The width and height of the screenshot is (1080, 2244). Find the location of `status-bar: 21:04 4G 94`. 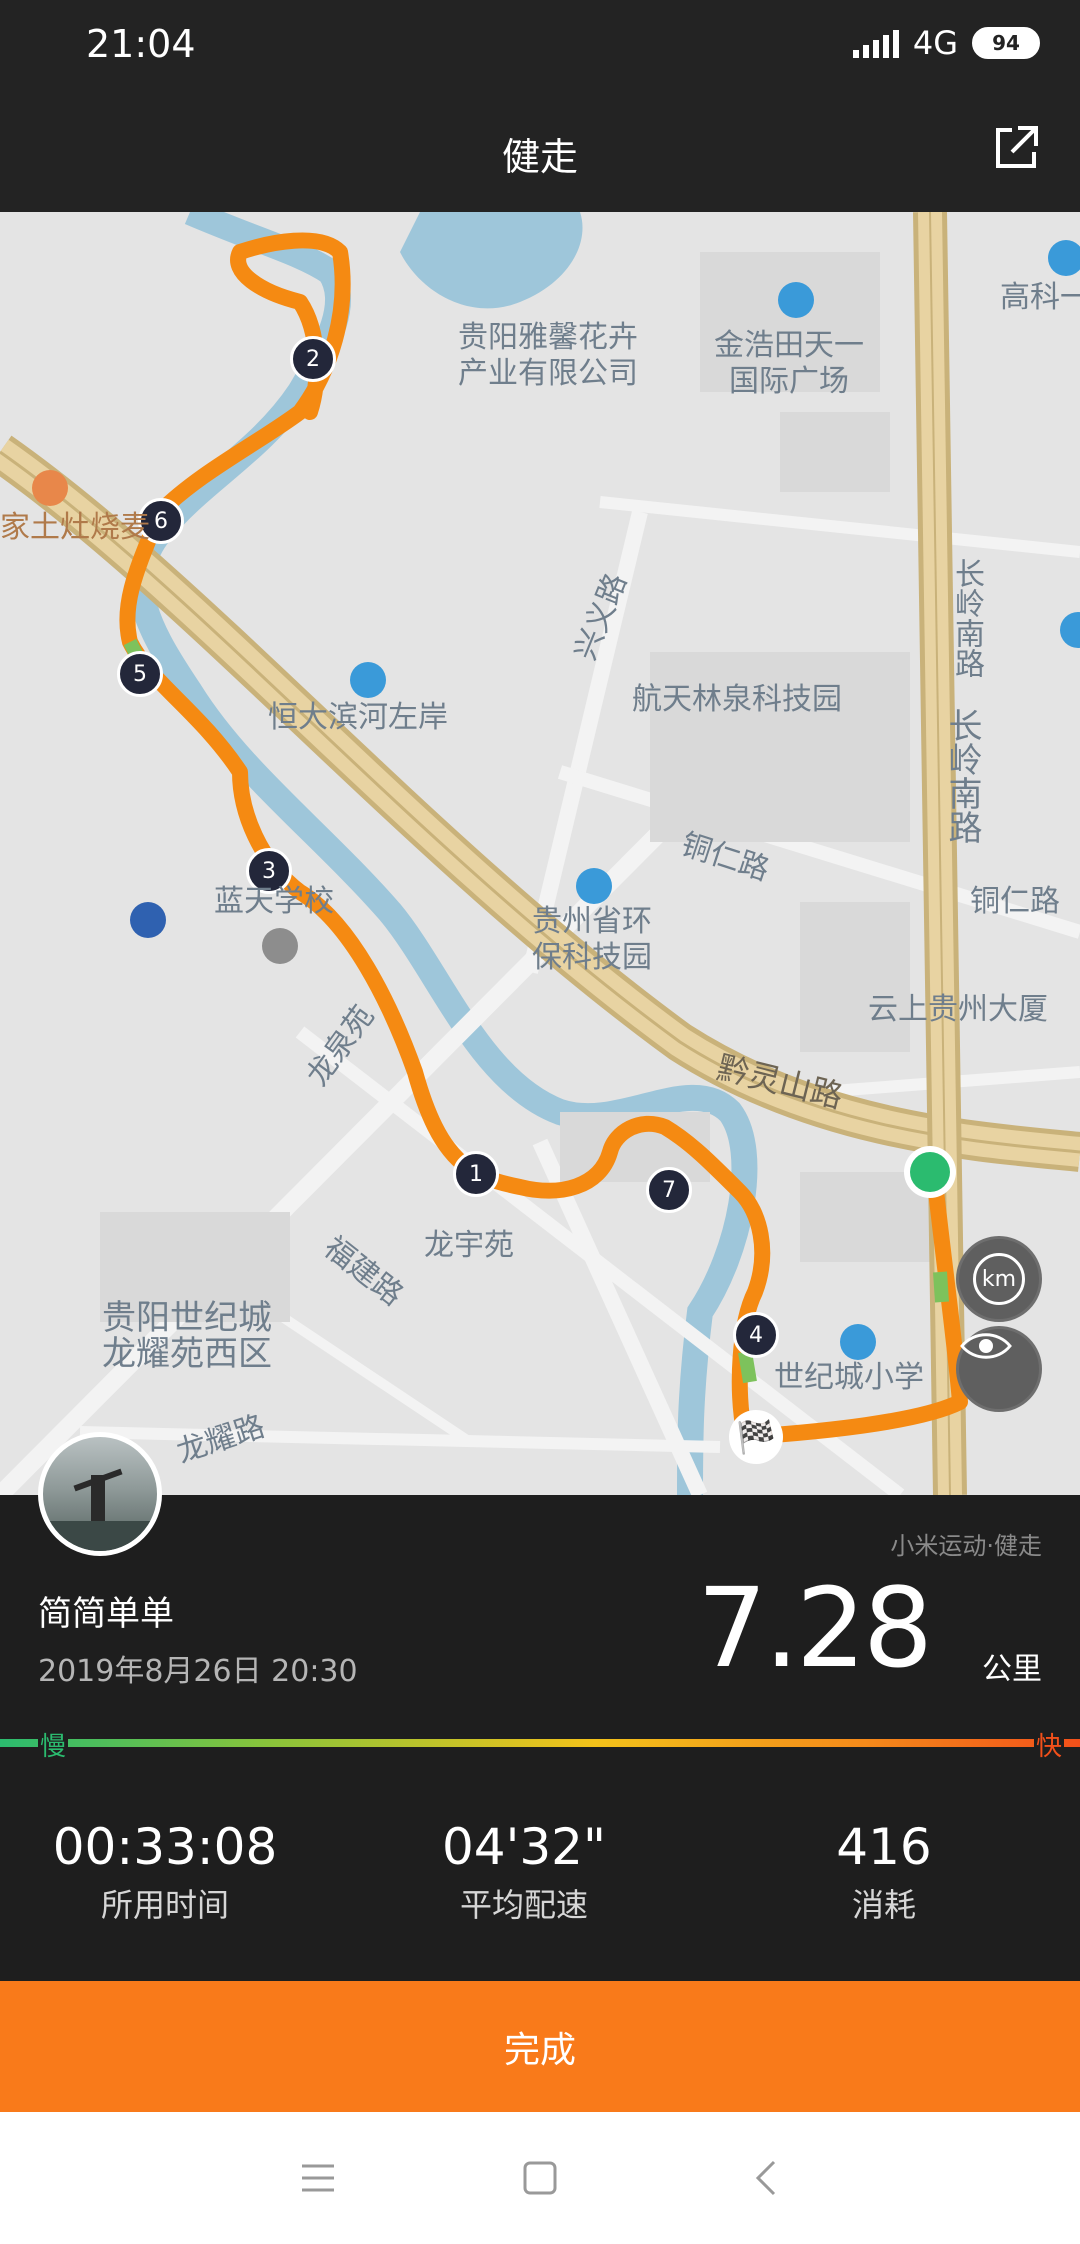

status-bar: 21:04 4G 94 is located at coordinates (540, 46).